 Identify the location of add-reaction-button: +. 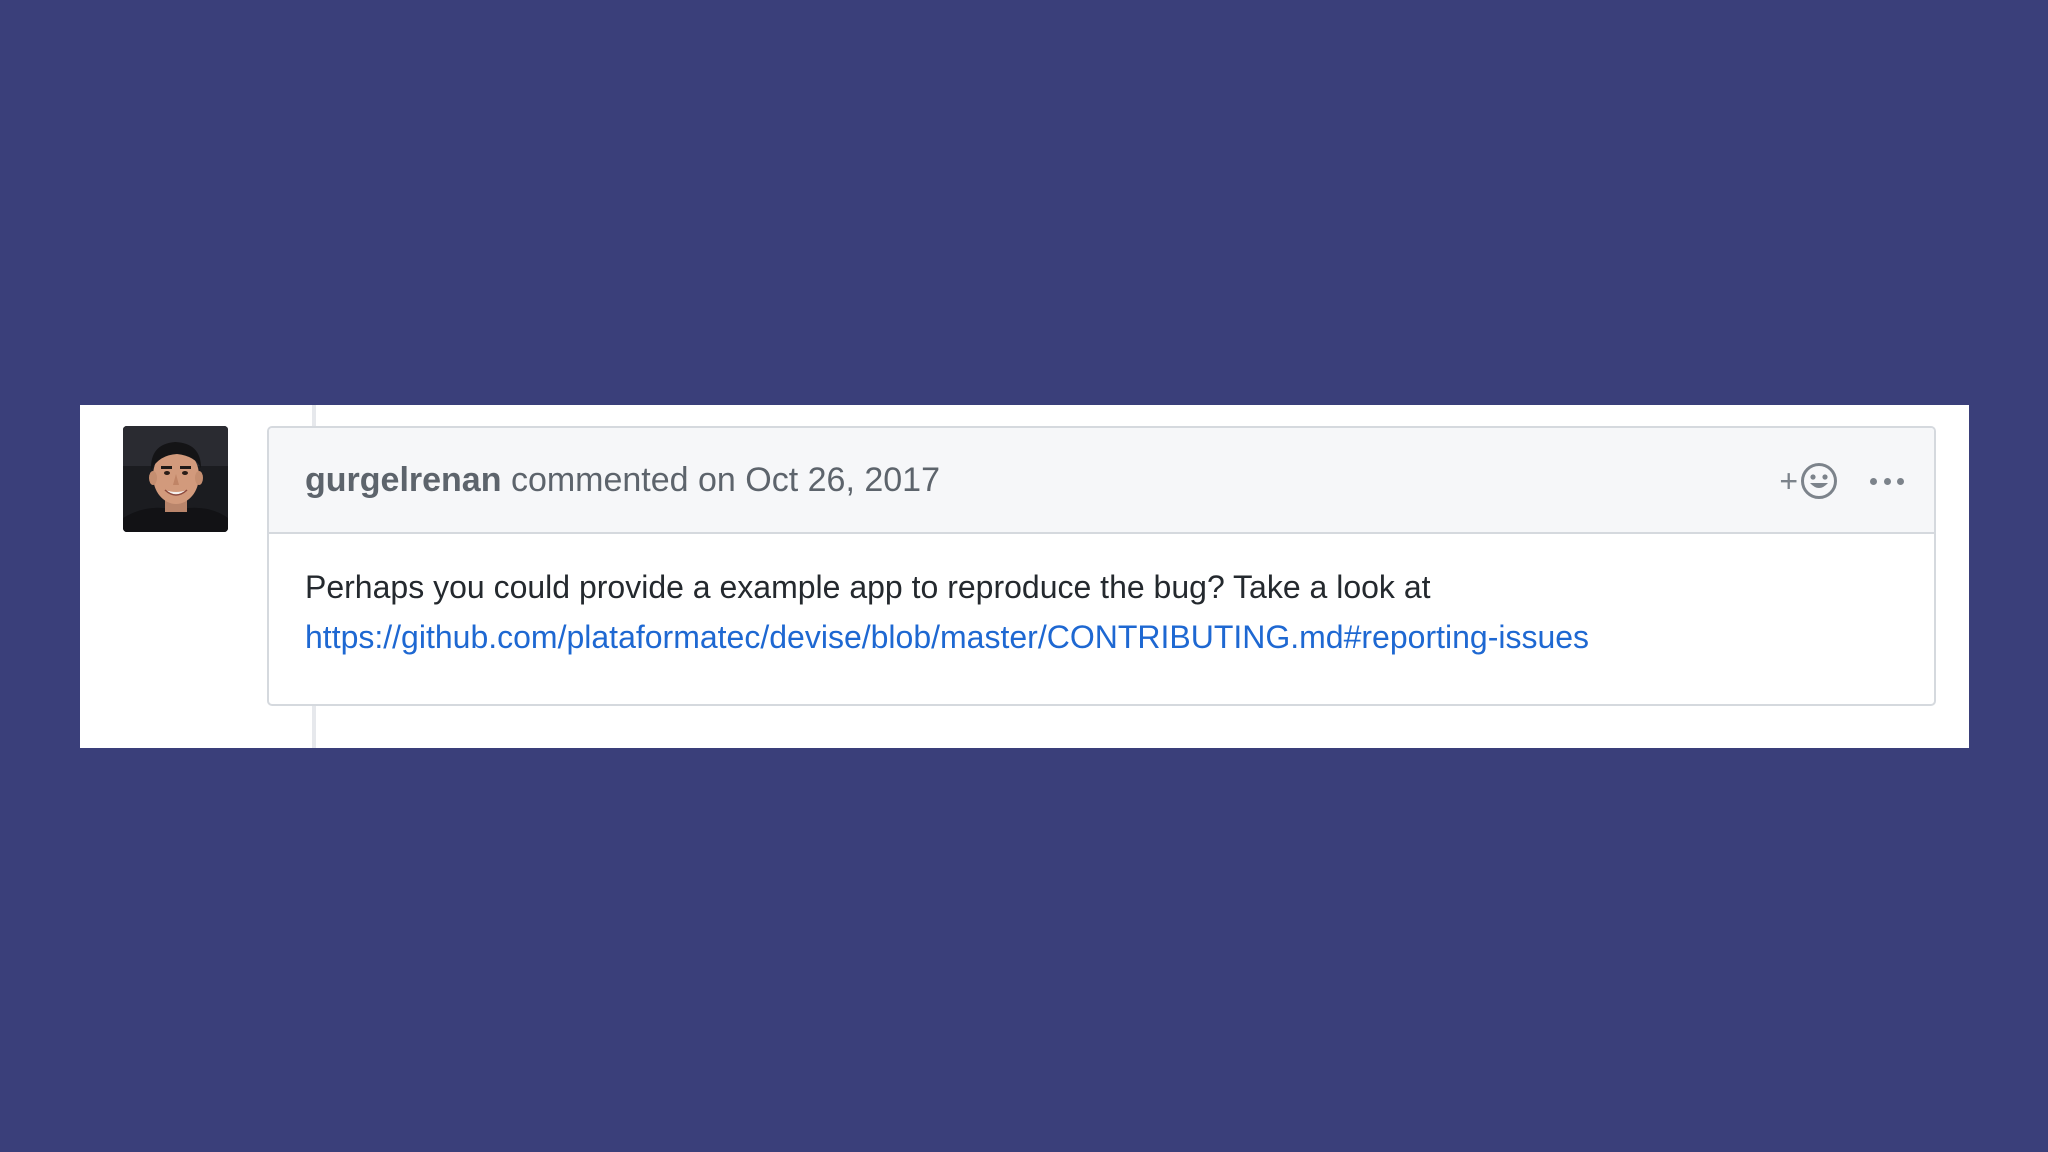
(1808, 481).